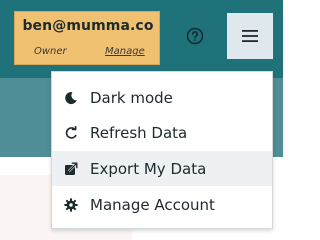 This screenshot has width=320, height=240. I want to click on menu-item-label: Refresh Data, so click(139, 132).